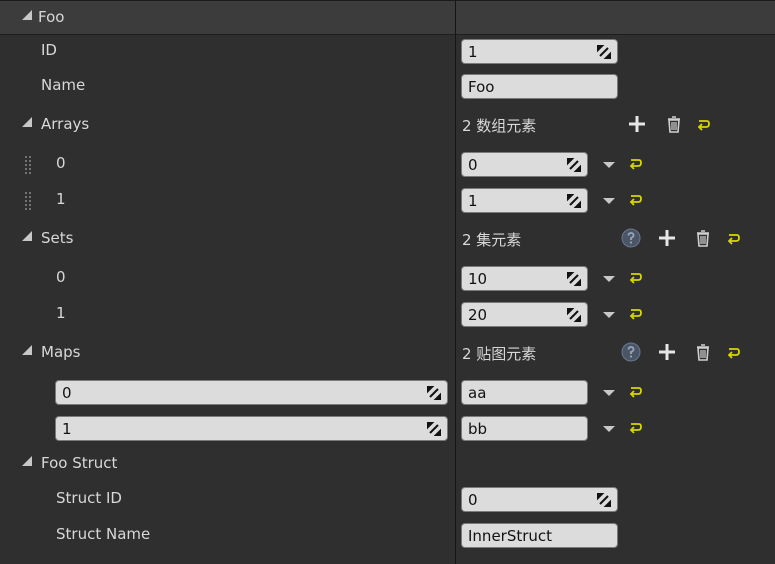  I want to click on property-label-arrays: Arrays, so click(65, 124).